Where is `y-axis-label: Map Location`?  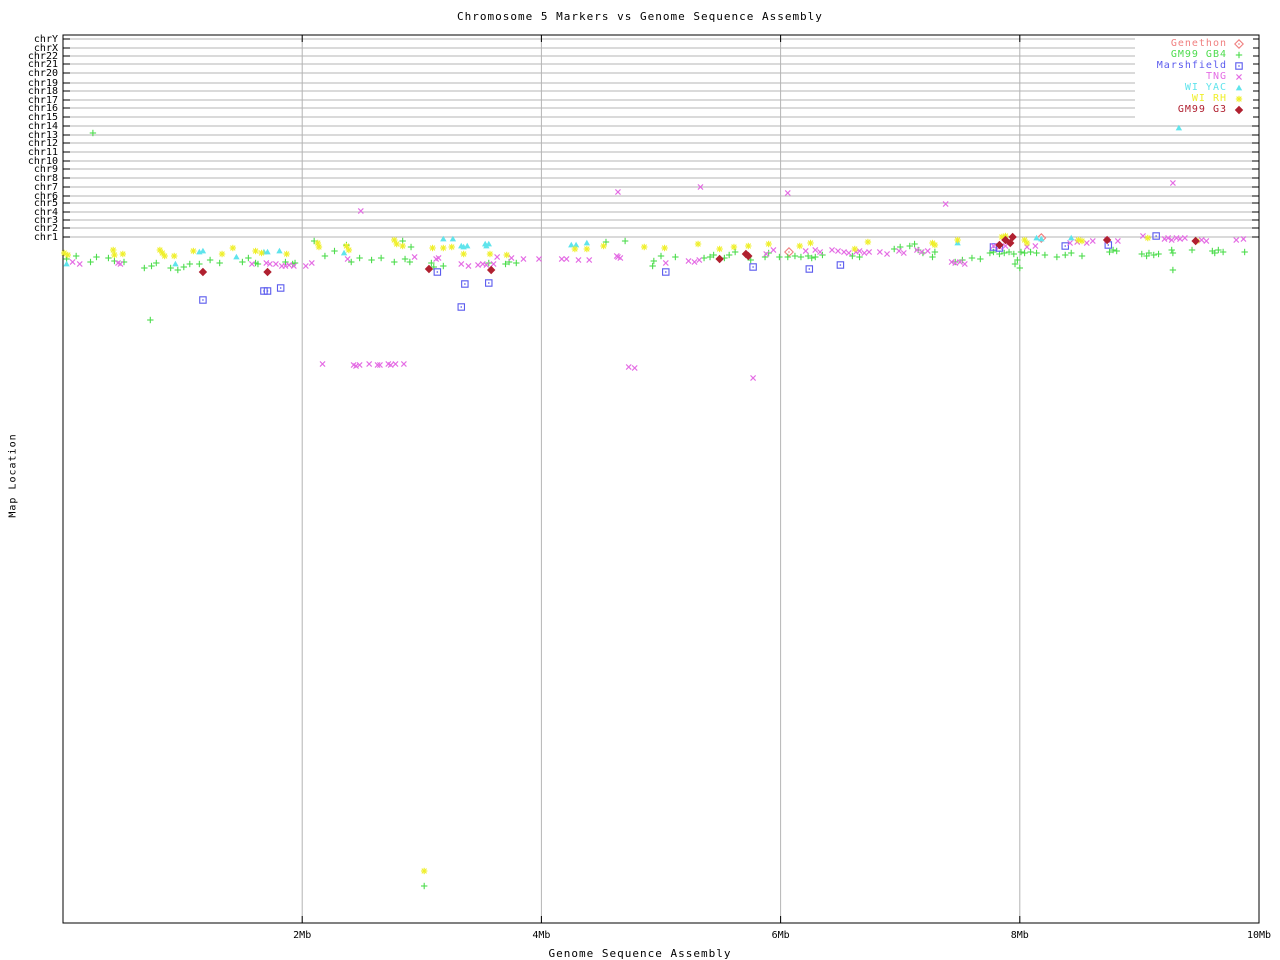 y-axis-label: Map Location is located at coordinates (13, 475).